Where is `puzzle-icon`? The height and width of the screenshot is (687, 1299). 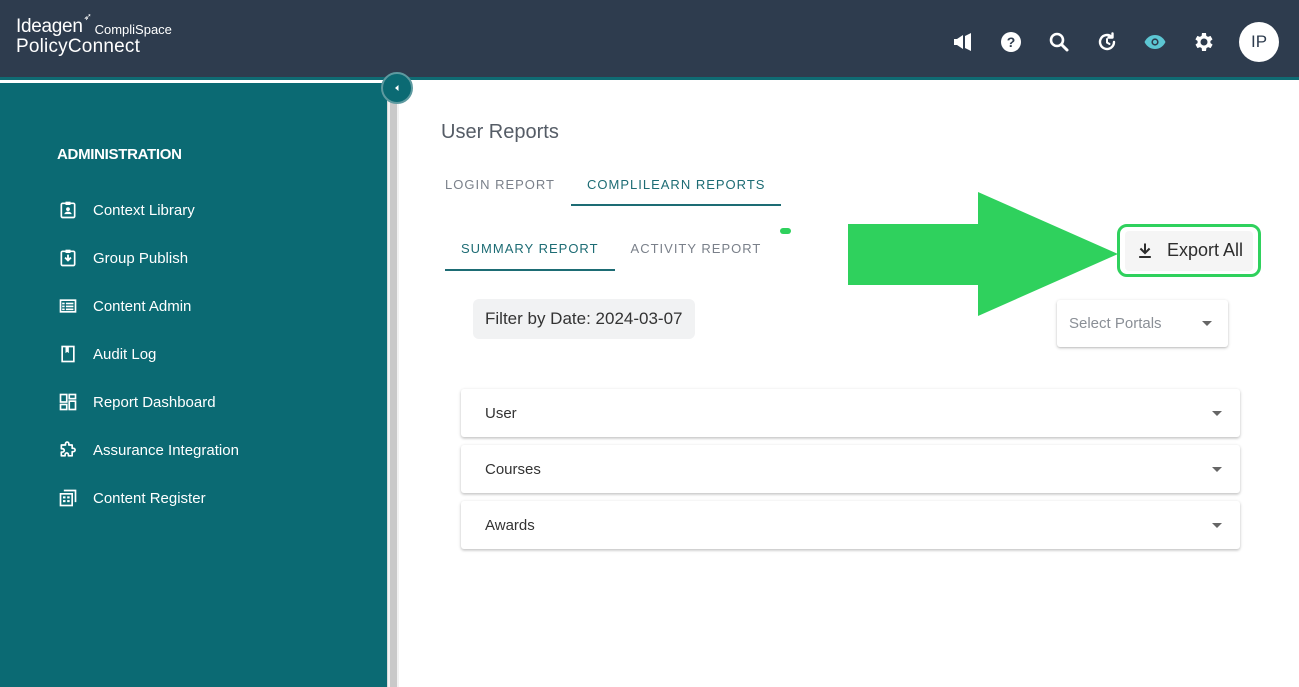
puzzle-icon is located at coordinates (68, 449).